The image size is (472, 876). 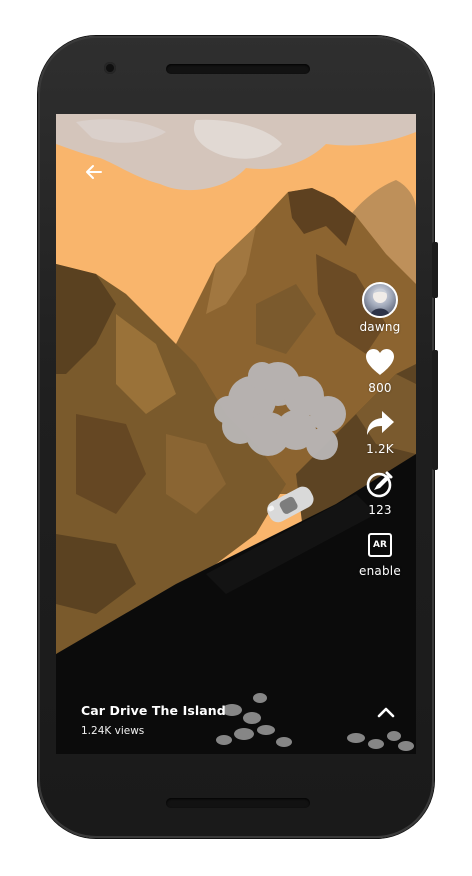 What do you see at coordinates (380, 571) in the screenshot?
I see `ar-label: enable` at bounding box center [380, 571].